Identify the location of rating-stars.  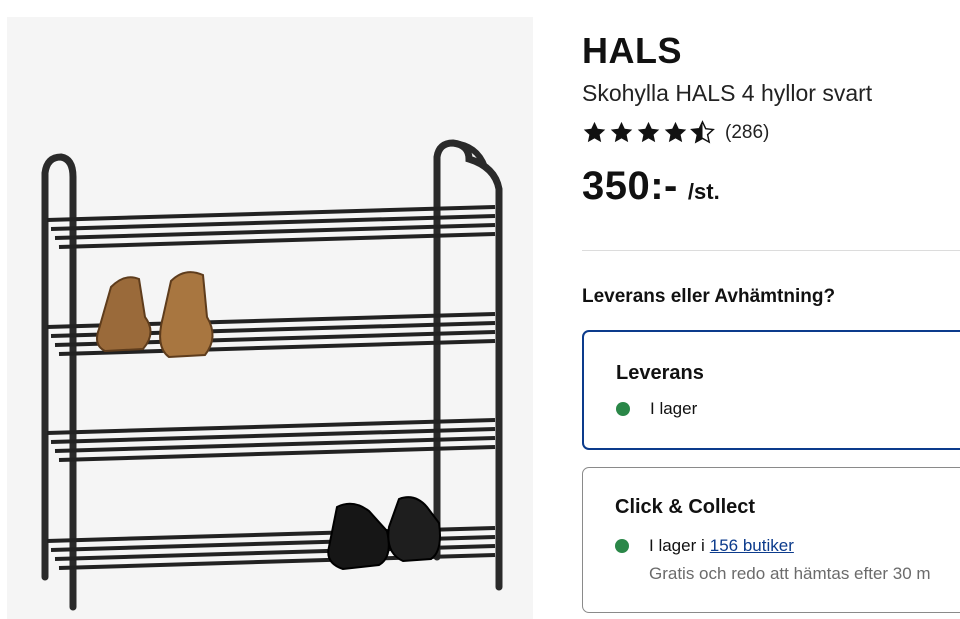
(648, 132).